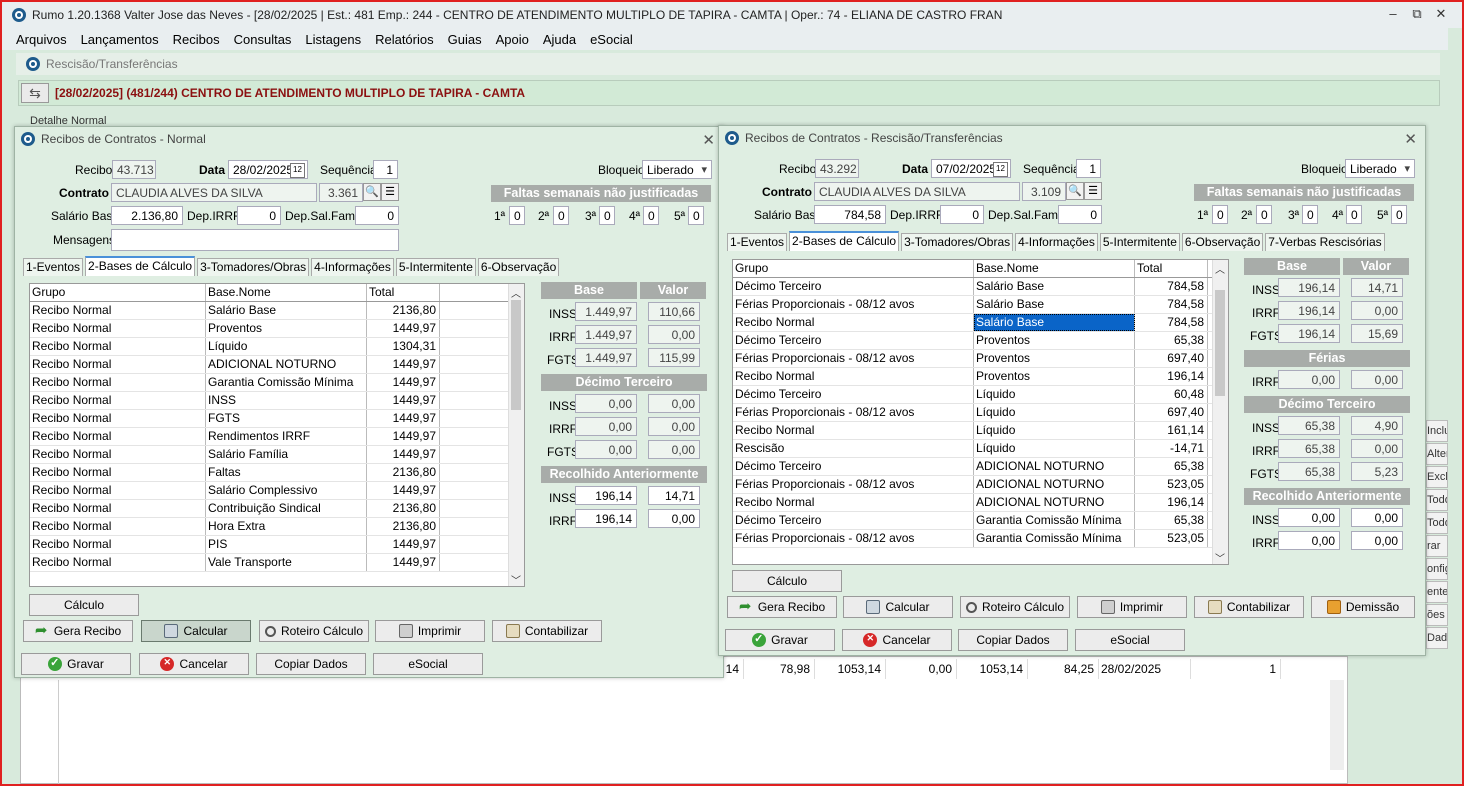 This screenshot has width=1464, height=786. Describe the element at coordinates (286, 400) in the screenshot. I see `cell-base-nome: INSS` at that location.